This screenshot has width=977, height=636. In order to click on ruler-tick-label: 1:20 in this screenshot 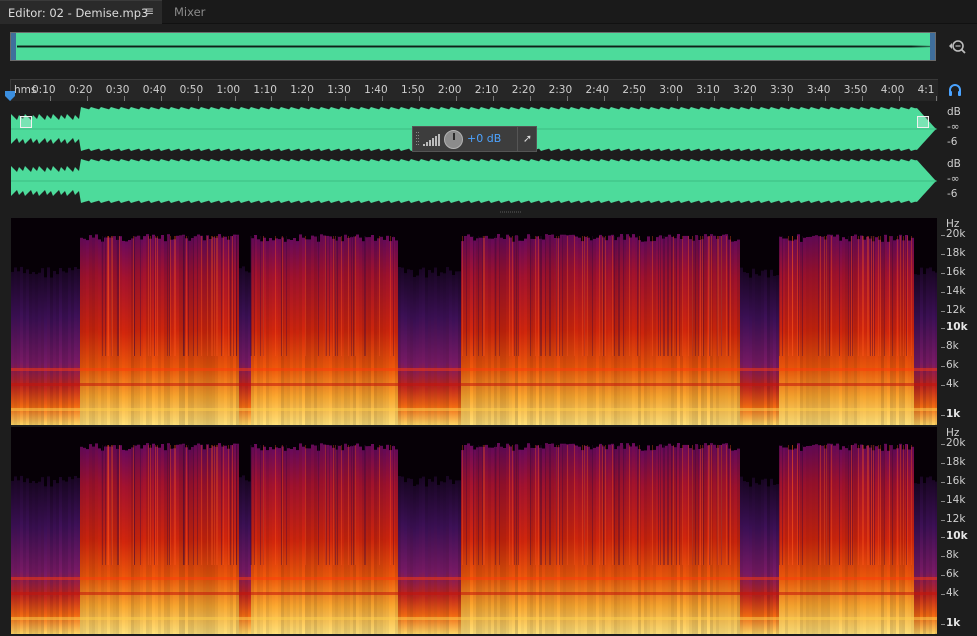, I will do `click(302, 90)`.